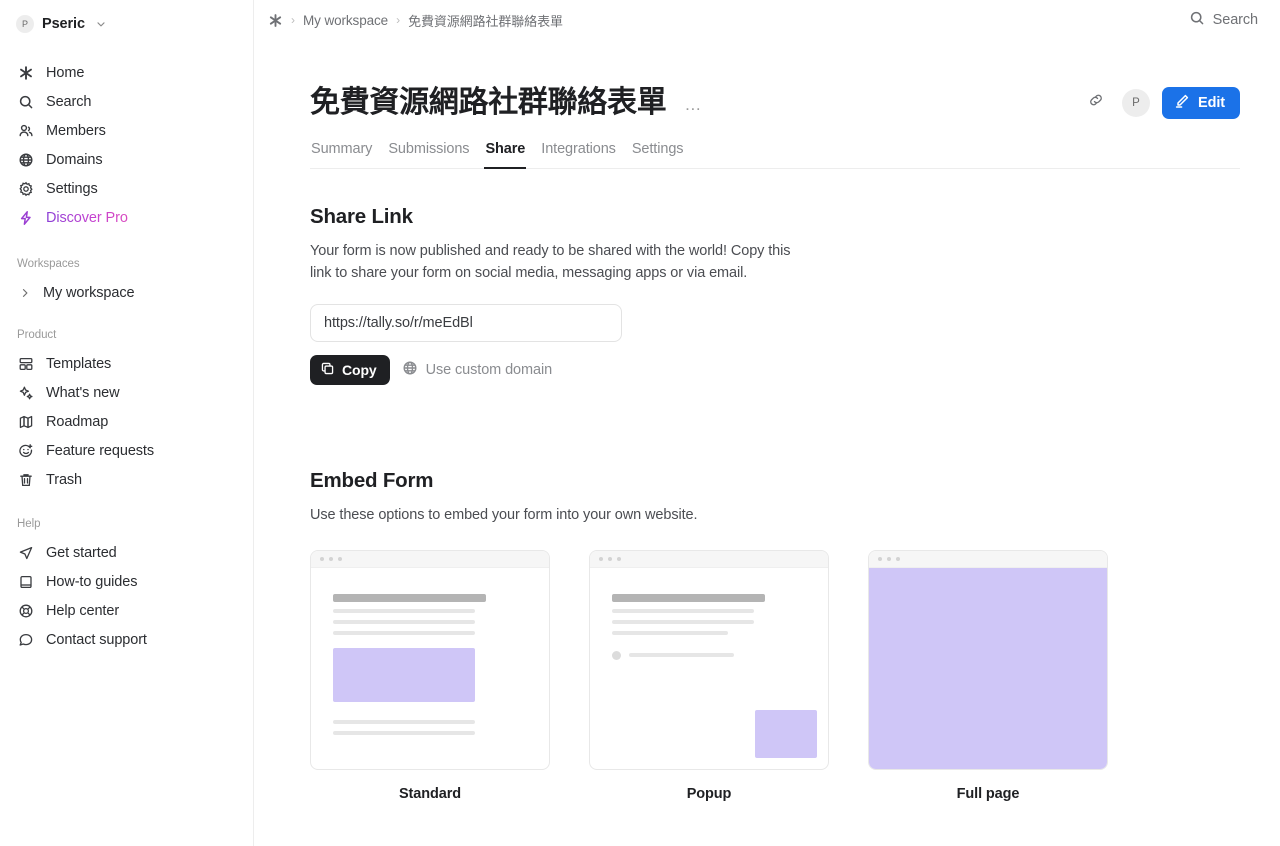 The height and width of the screenshot is (846, 1280). I want to click on sidebar-section-workspaces: Workspaces, so click(48, 264).